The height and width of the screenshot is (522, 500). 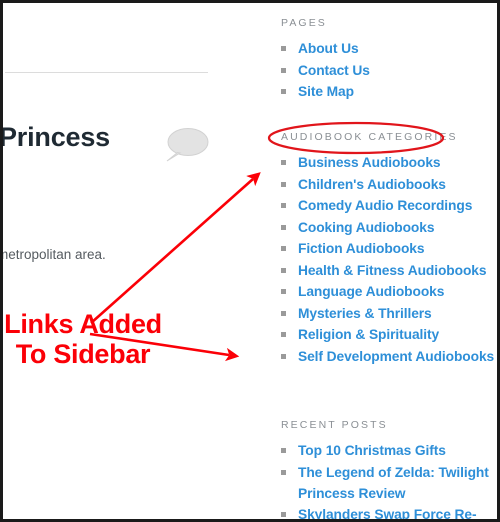 I want to click on list-item: Health & Fitness Audiobooks, so click(x=388, y=270).